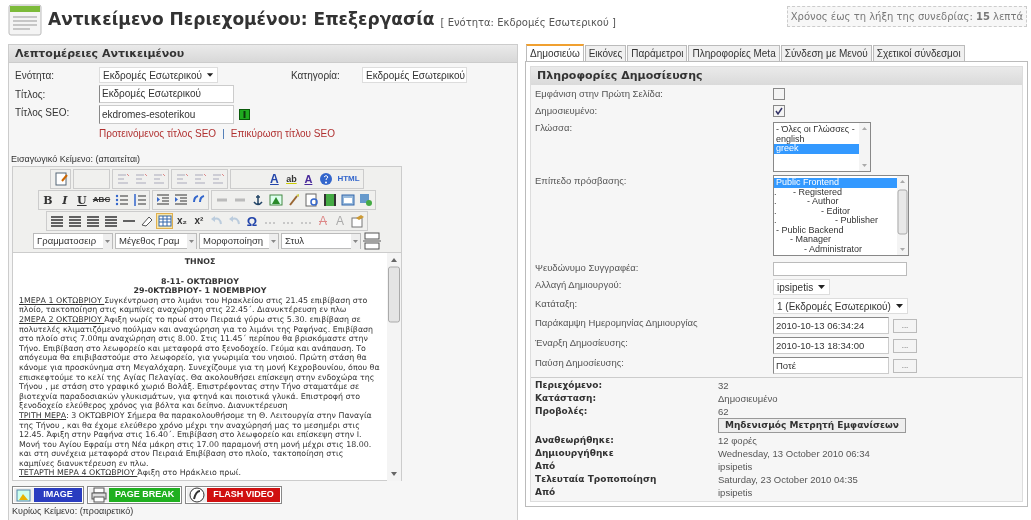 This screenshot has width=1031, height=520. What do you see at coordinates (840, 306) in the screenshot?
I see `dropdown: 1 (Εκδρομές Εσωτερικού)` at bounding box center [840, 306].